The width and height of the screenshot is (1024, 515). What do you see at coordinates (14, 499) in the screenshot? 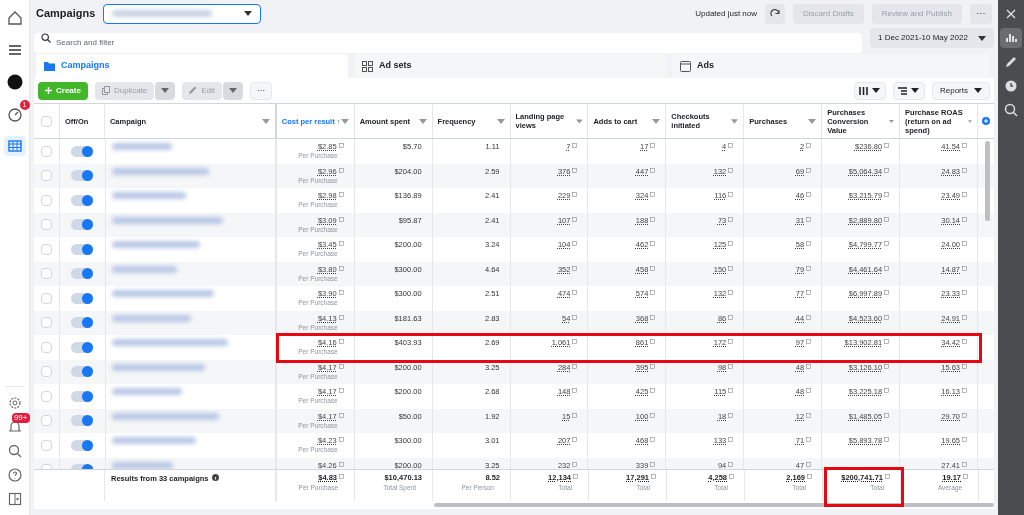
I see `panel-icon` at bounding box center [14, 499].